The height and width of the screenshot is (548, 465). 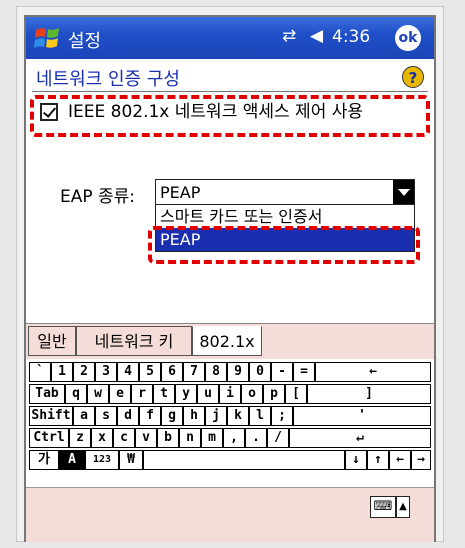 I want to click on key-semicolon: ;, so click(x=282, y=416).